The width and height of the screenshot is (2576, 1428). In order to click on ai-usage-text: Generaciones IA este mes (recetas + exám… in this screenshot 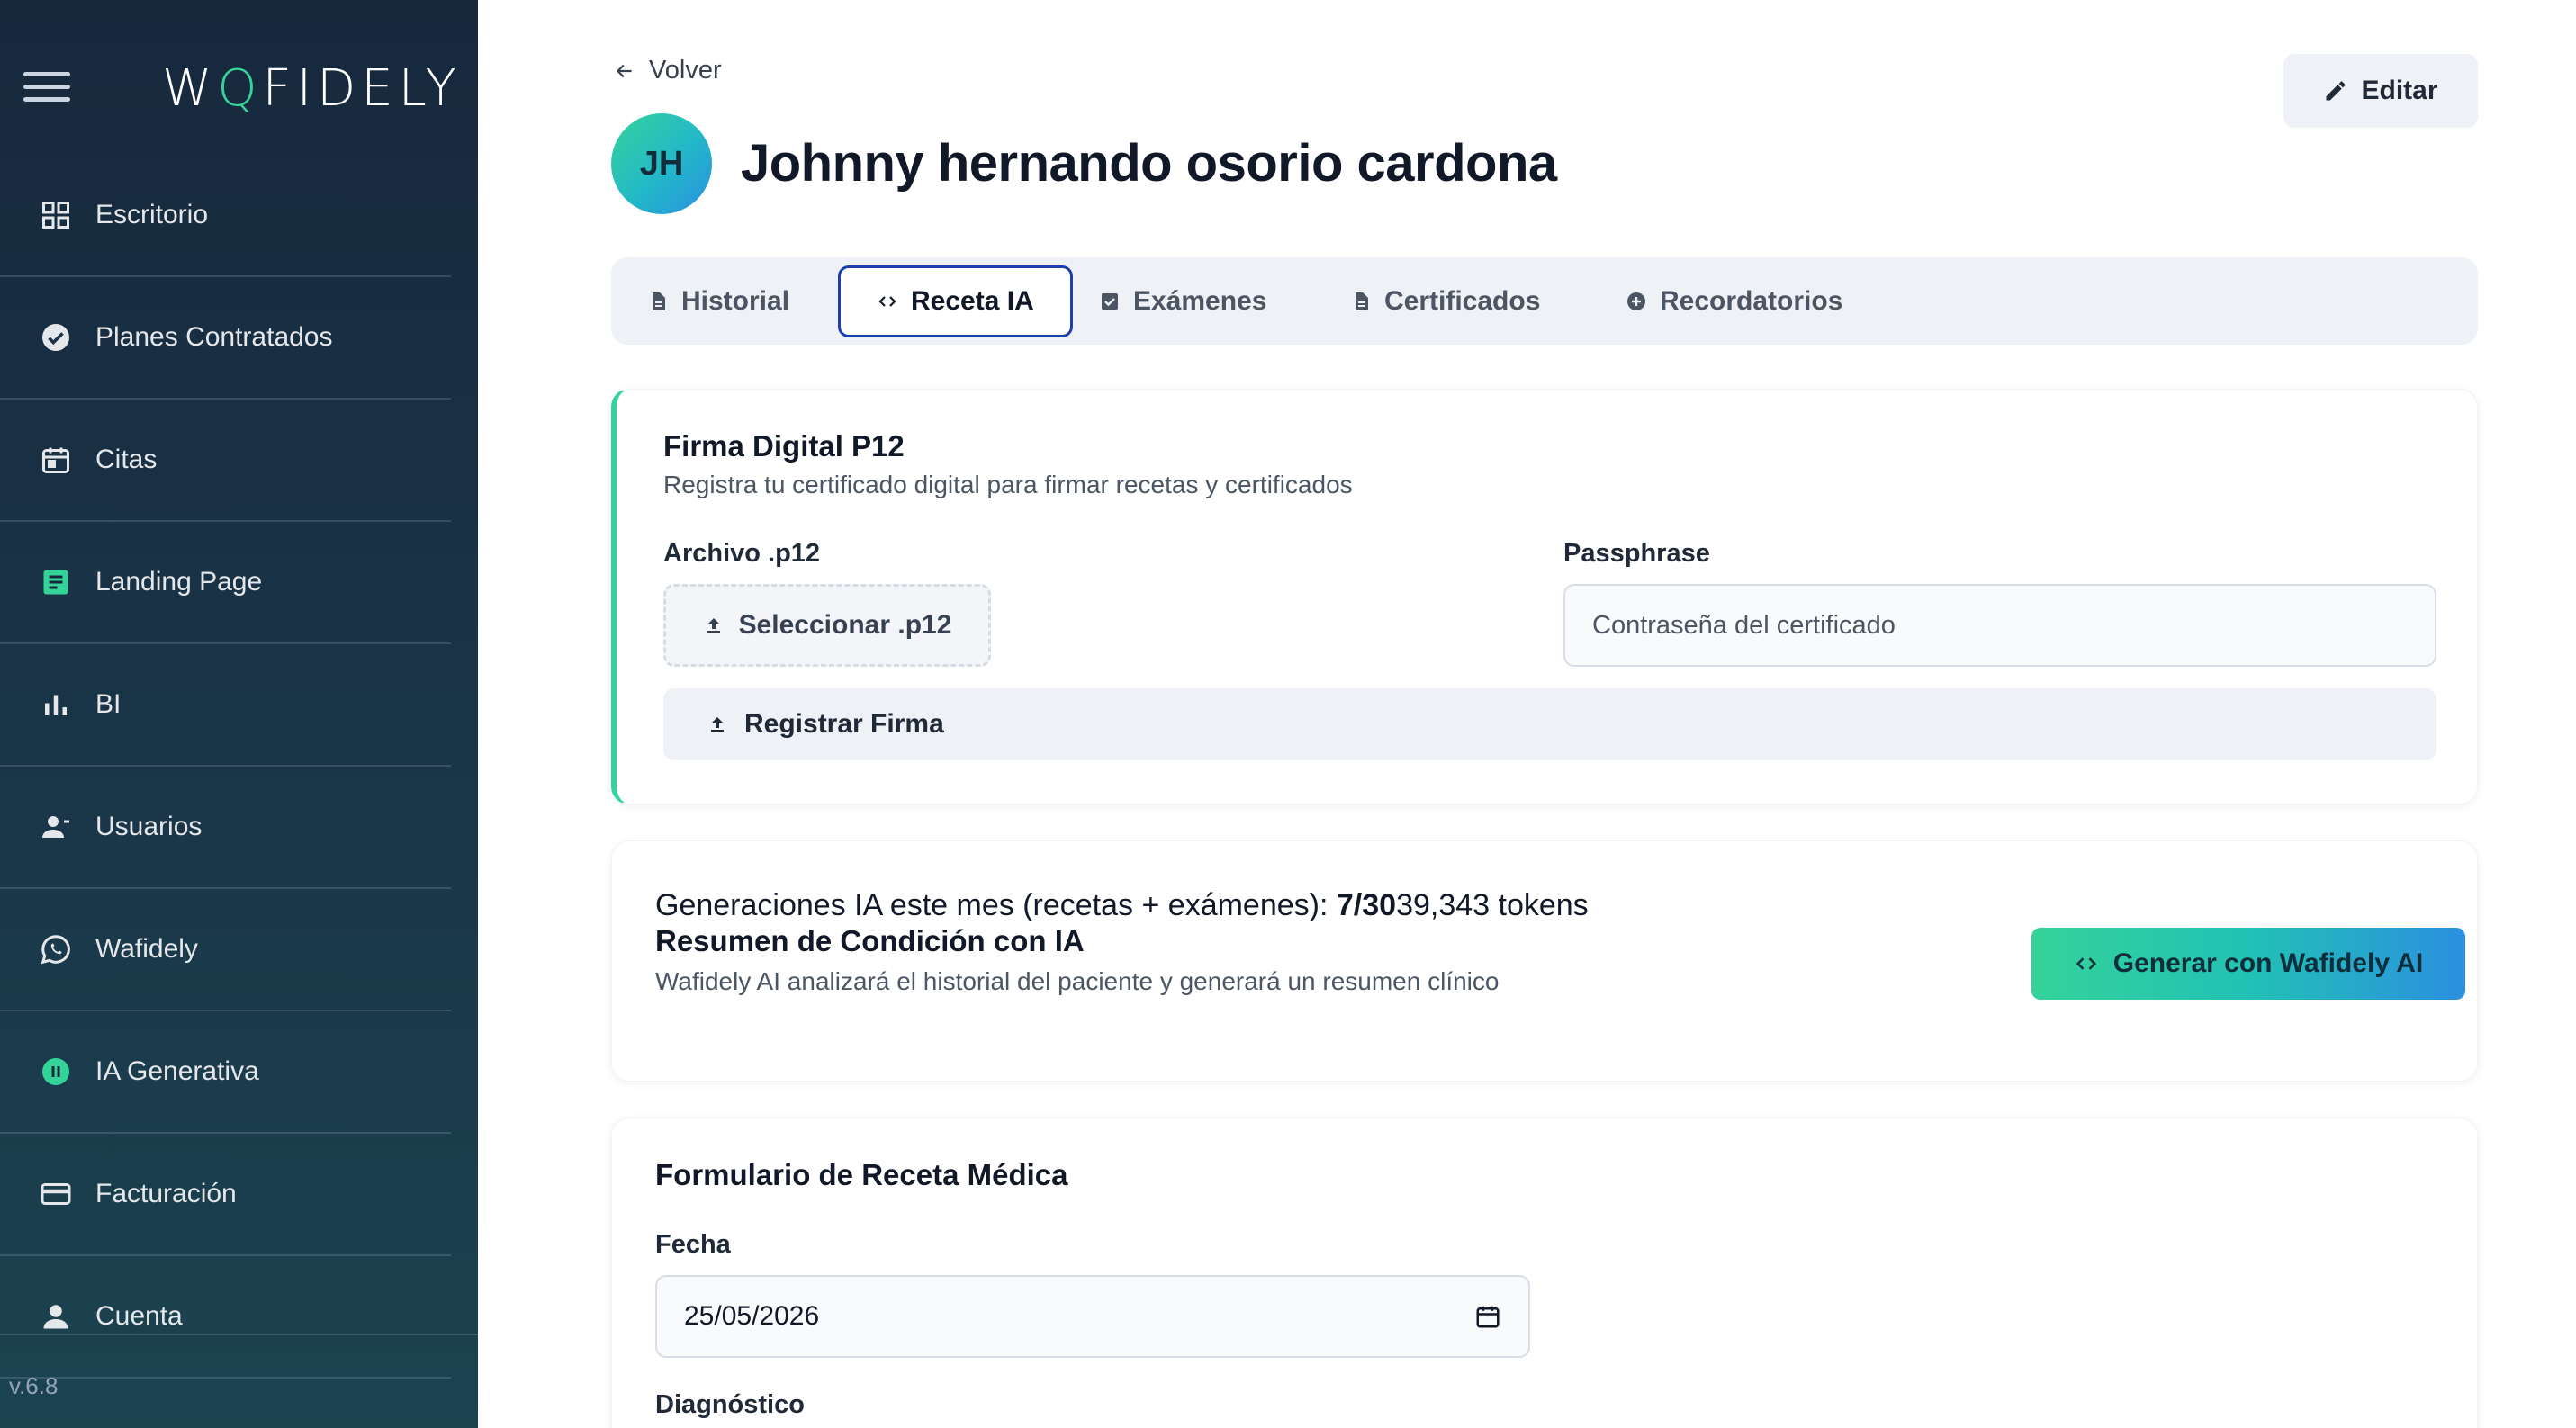, I will do `click(1122, 905)`.